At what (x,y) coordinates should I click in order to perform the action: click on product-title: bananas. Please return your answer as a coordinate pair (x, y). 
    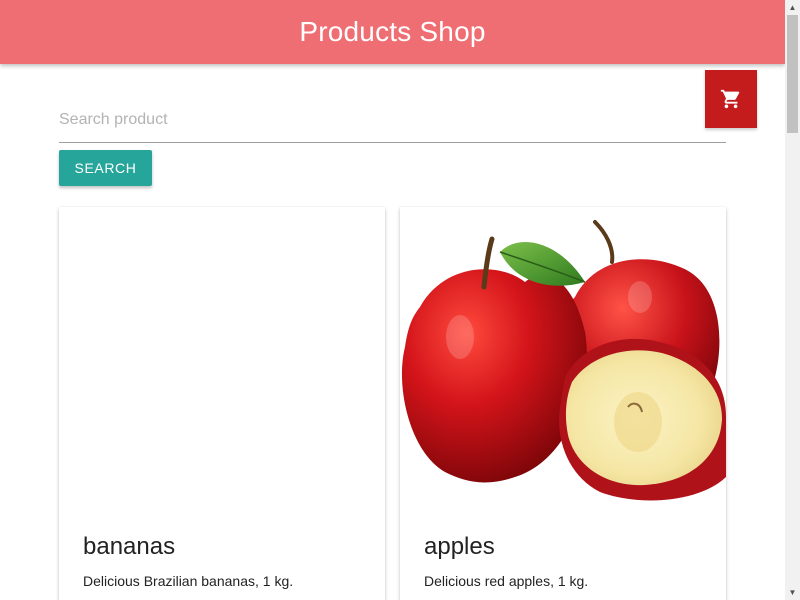
    Looking at the image, I should click on (129, 546).